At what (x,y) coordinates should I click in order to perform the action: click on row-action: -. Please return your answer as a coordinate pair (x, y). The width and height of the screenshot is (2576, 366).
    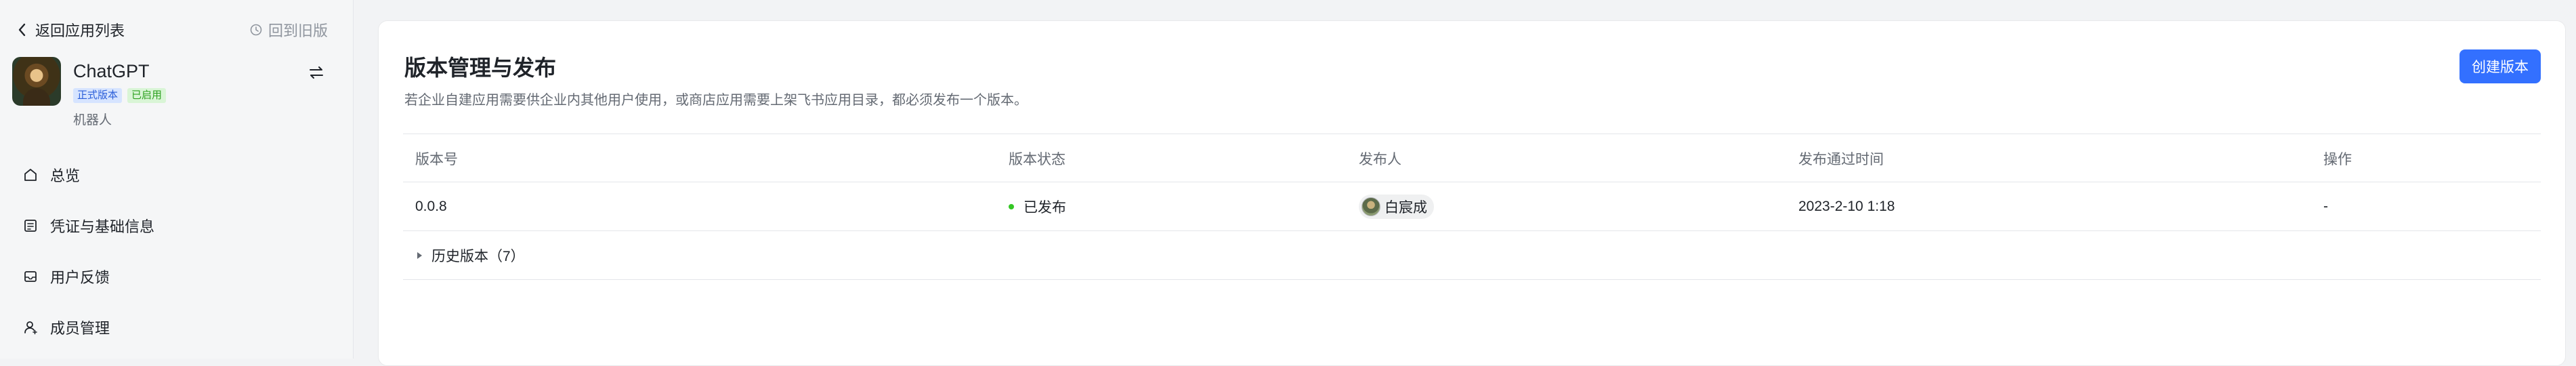
    Looking at the image, I should click on (2325, 207).